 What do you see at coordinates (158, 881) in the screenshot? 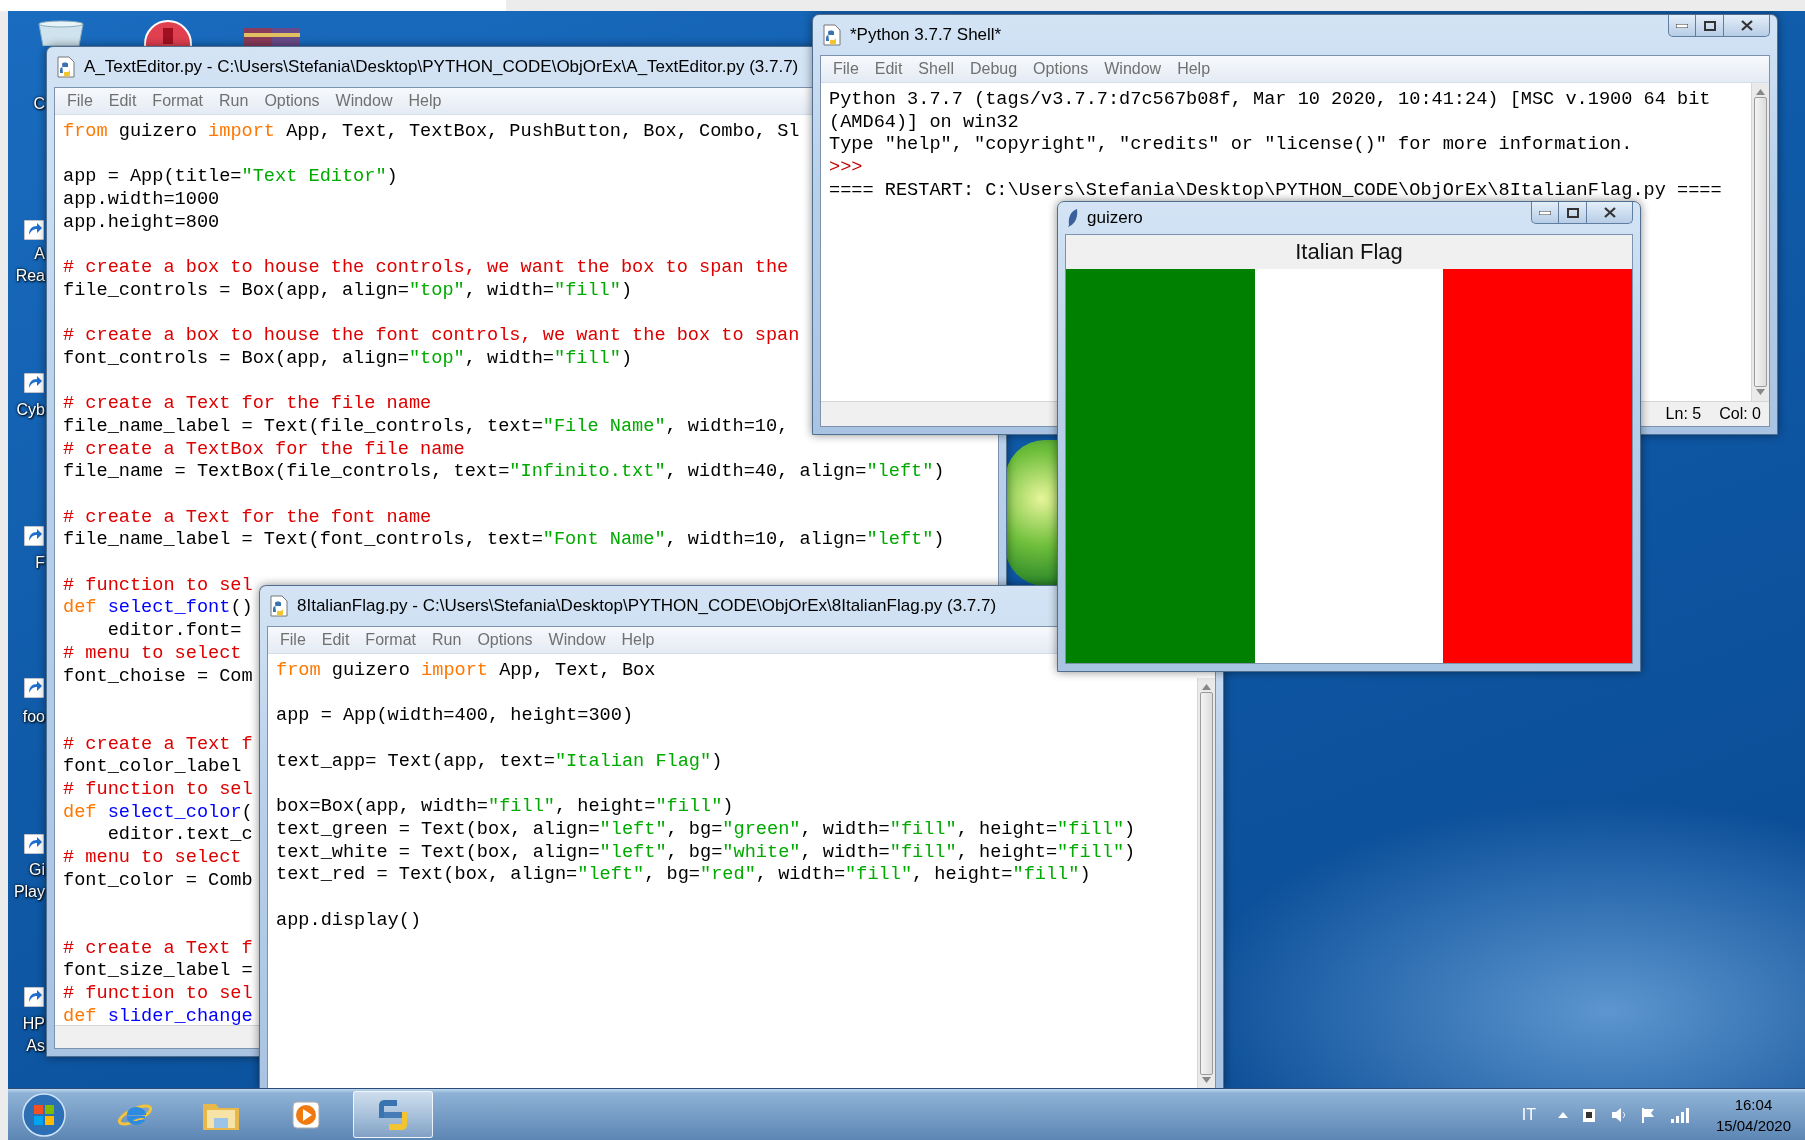
I see `code-line: font_color = Comb` at bounding box center [158, 881].